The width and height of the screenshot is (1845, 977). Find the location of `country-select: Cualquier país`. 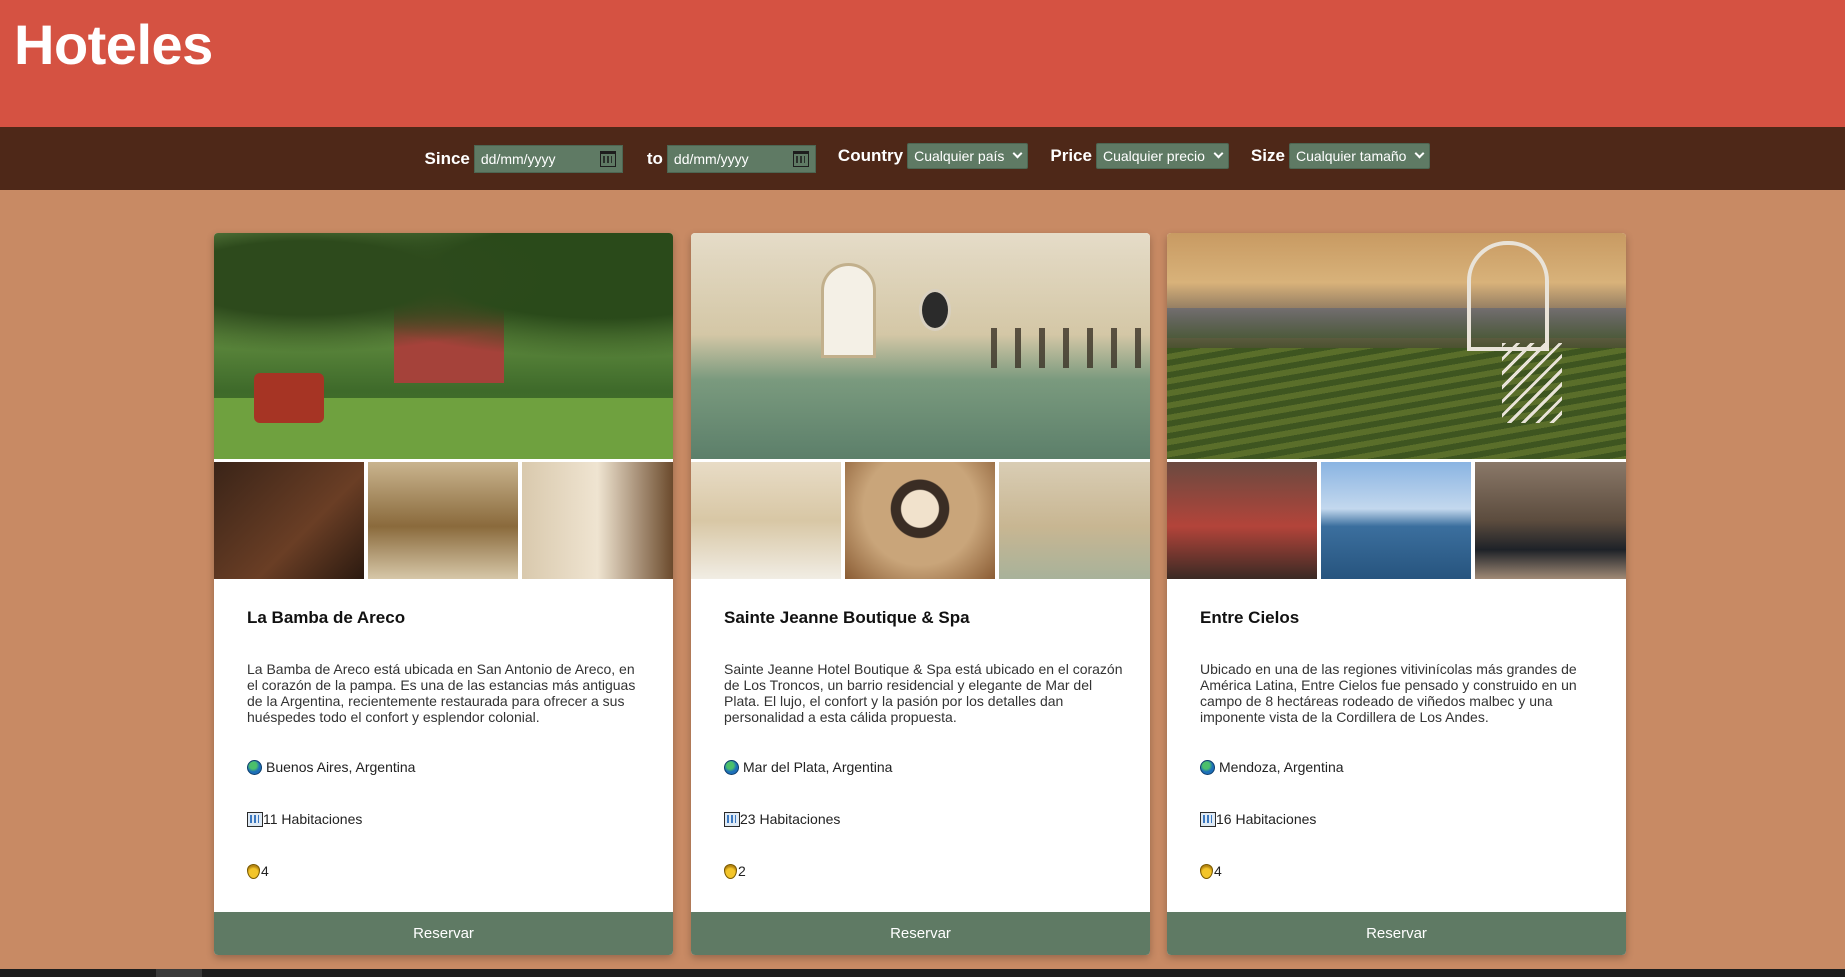

country-select: Cualquier país is located at coordinates (968, 155).